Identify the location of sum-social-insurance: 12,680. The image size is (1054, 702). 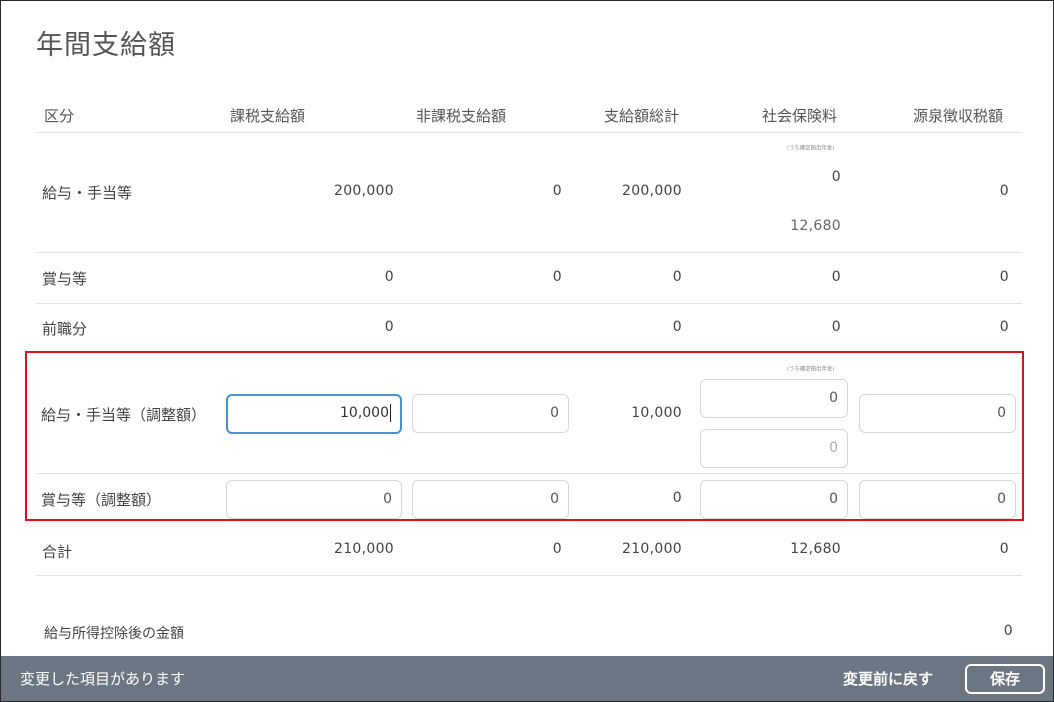
(815, 549).